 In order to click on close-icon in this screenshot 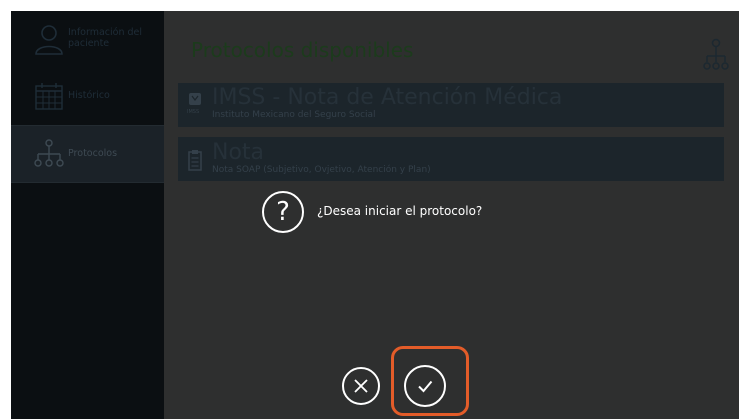, I will do `click(361, 386)`.